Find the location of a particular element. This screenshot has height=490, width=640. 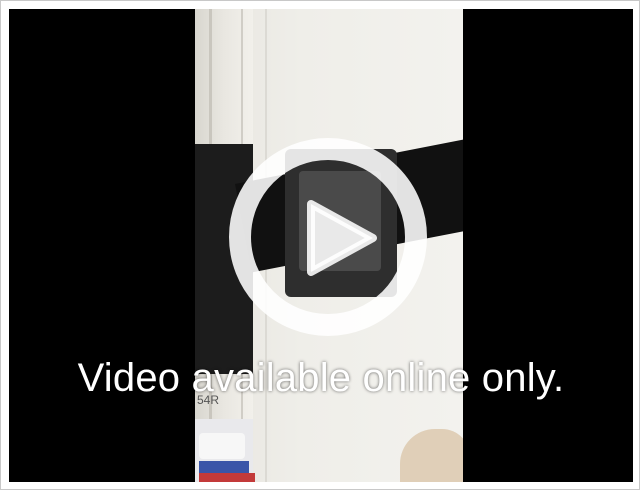

play-icon is located at coordinates (342, 238).